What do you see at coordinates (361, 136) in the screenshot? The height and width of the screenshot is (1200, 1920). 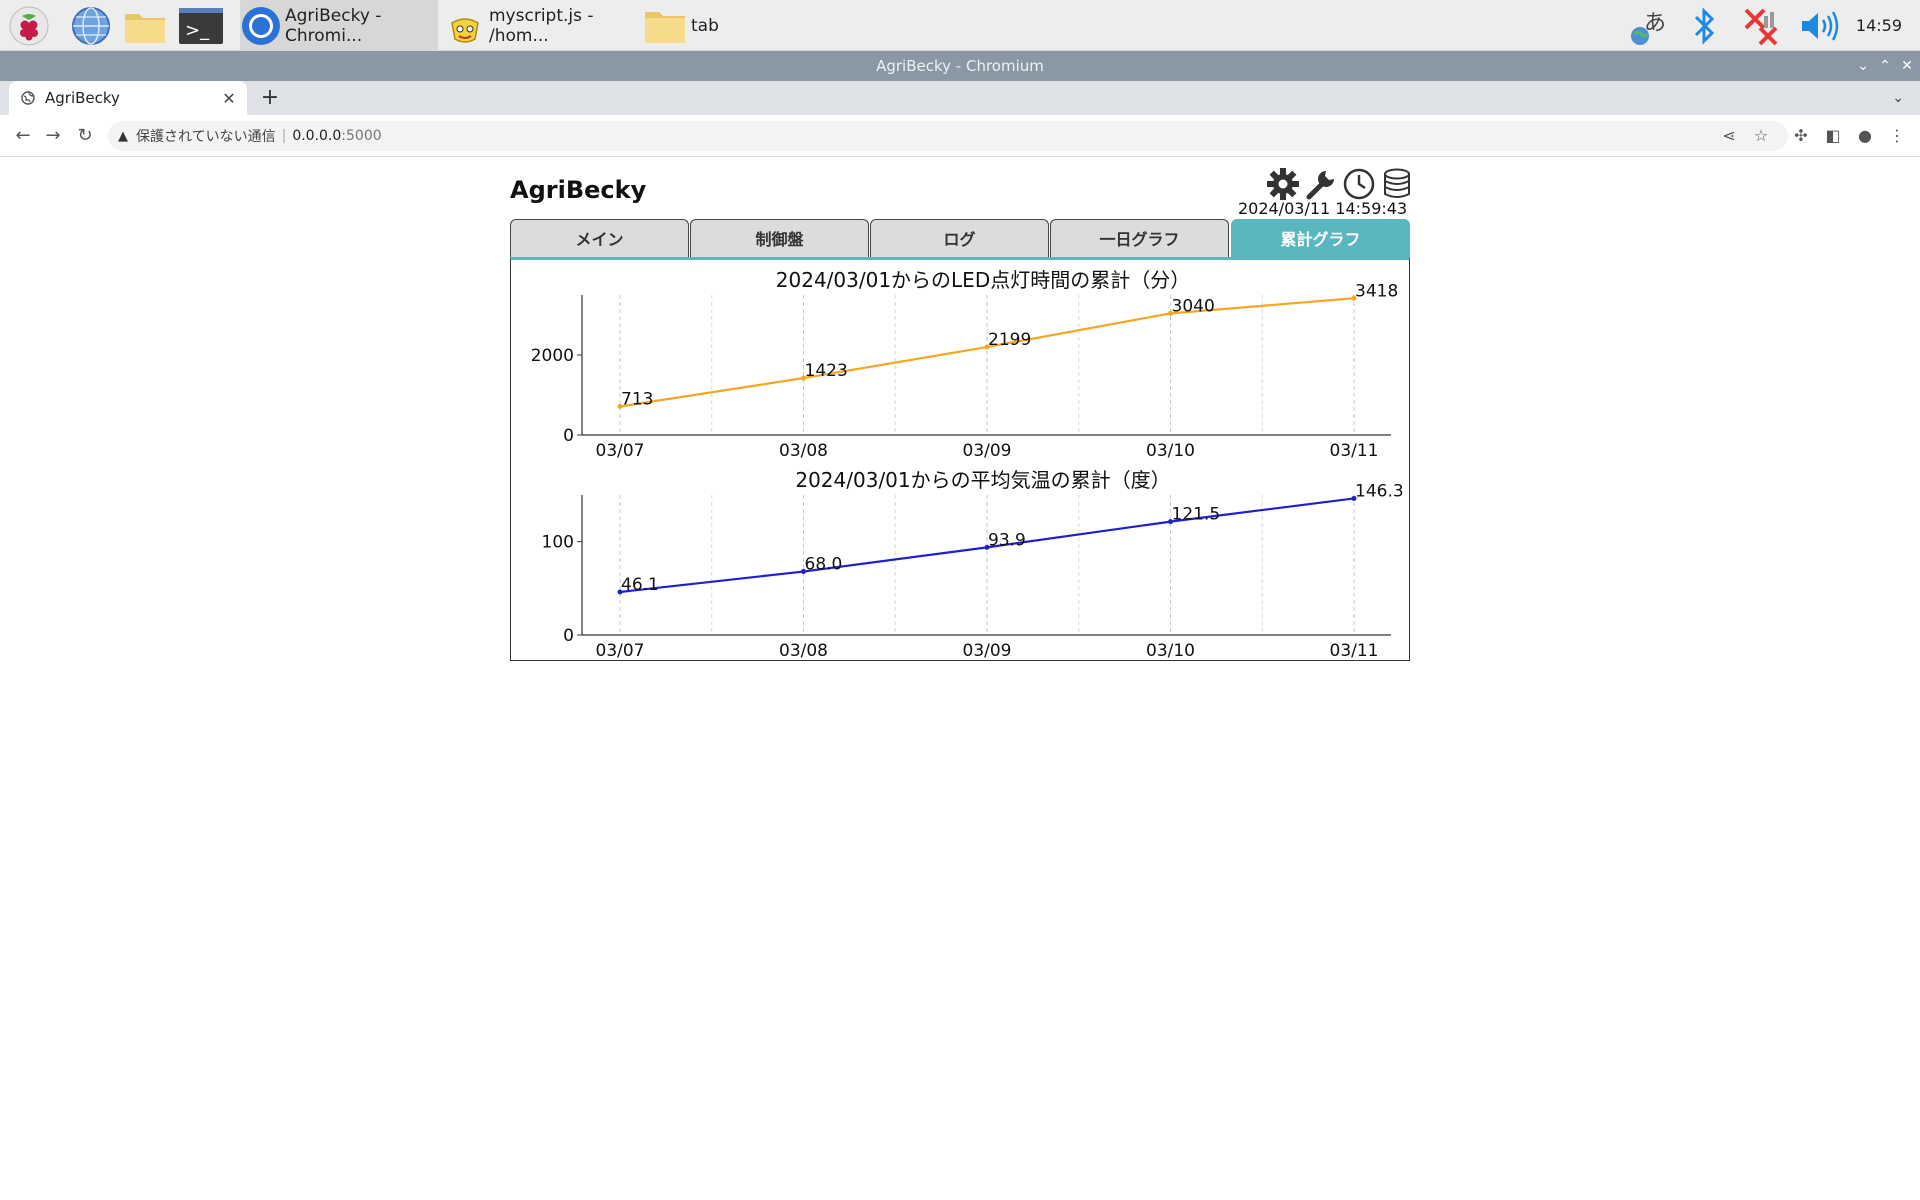 I see `url-port: :5000` at bounding box center [361, 136].